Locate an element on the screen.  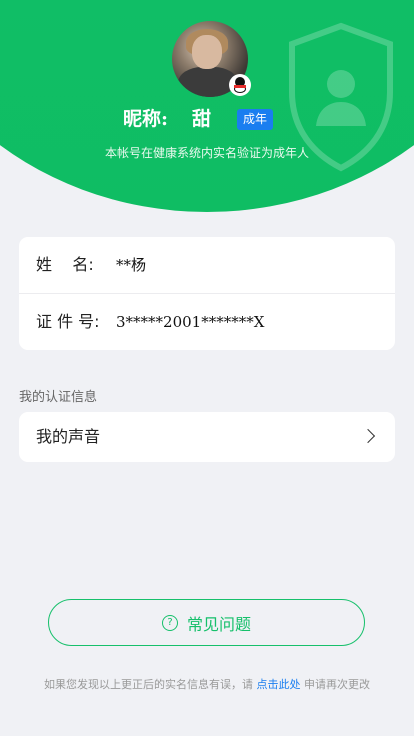
name-label: 姓 名: is located at coordinates (65, 264).